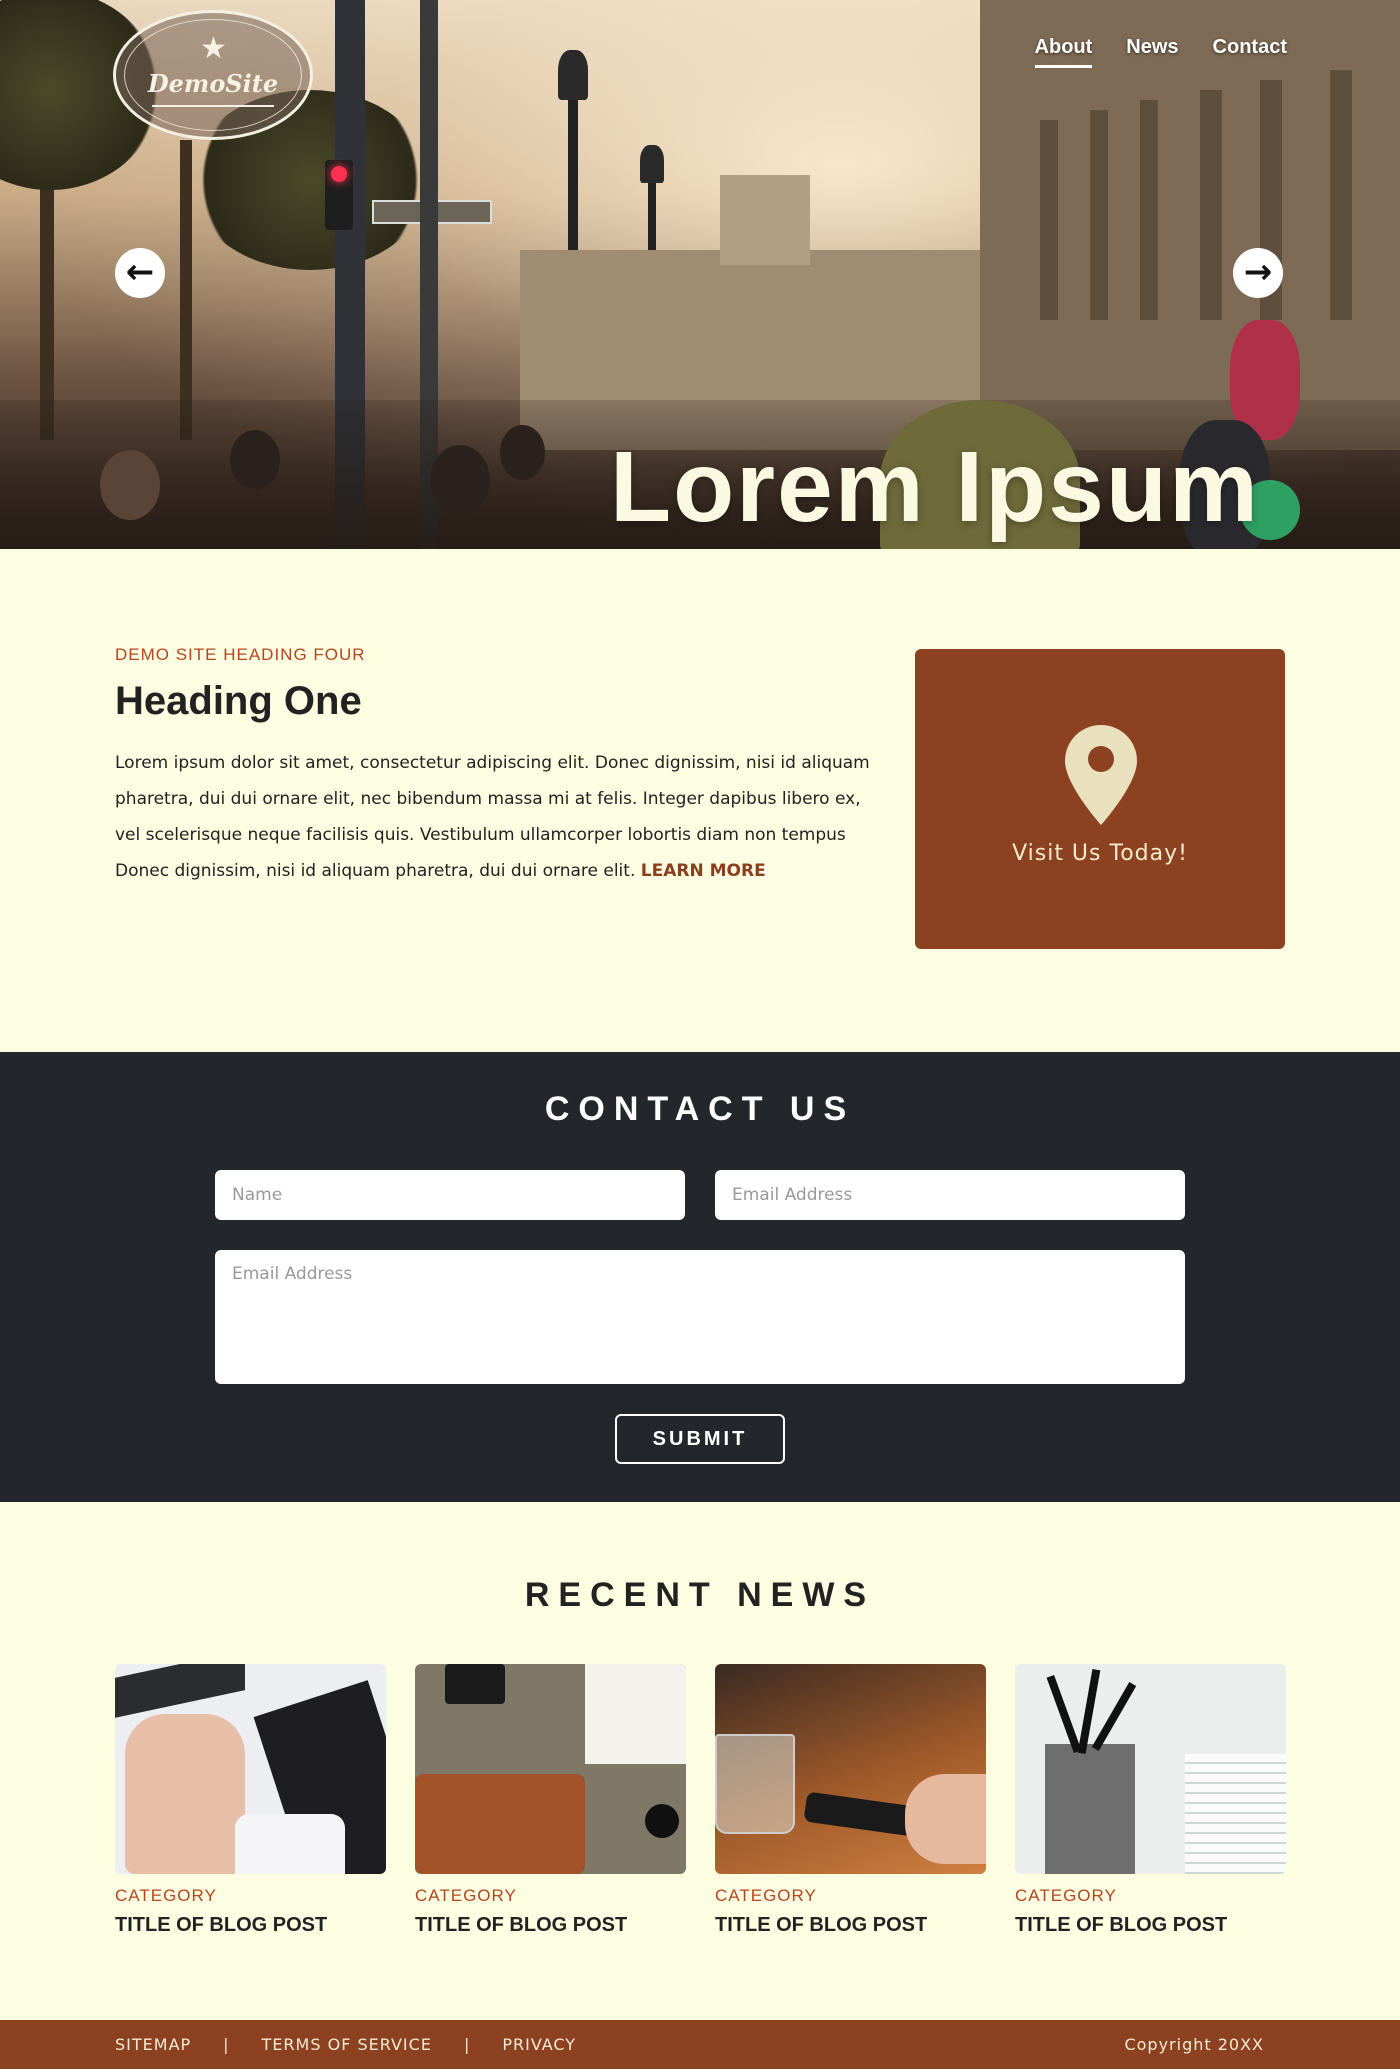  I want to click on footer-link-terms: TERMS OF SERVICE, so click(347, 2044).